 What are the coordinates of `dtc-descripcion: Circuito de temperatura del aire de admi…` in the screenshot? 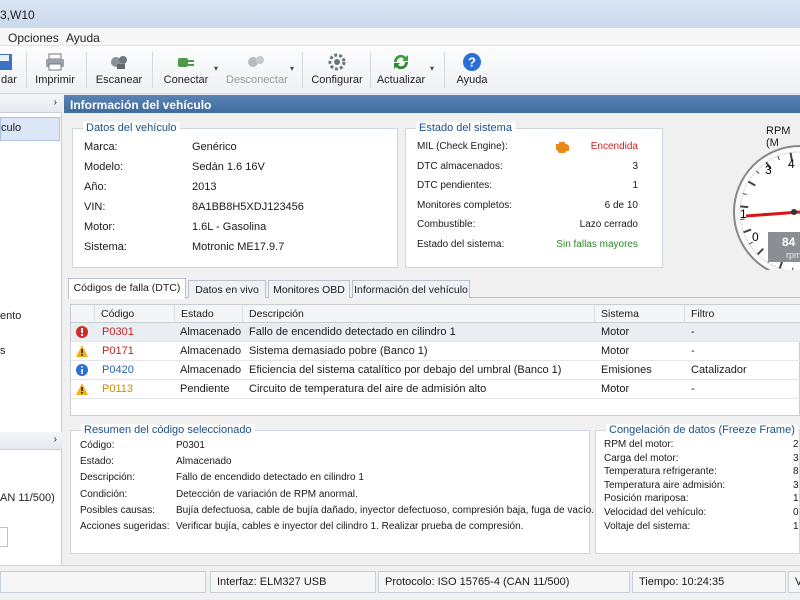 It's located at (368, 389).